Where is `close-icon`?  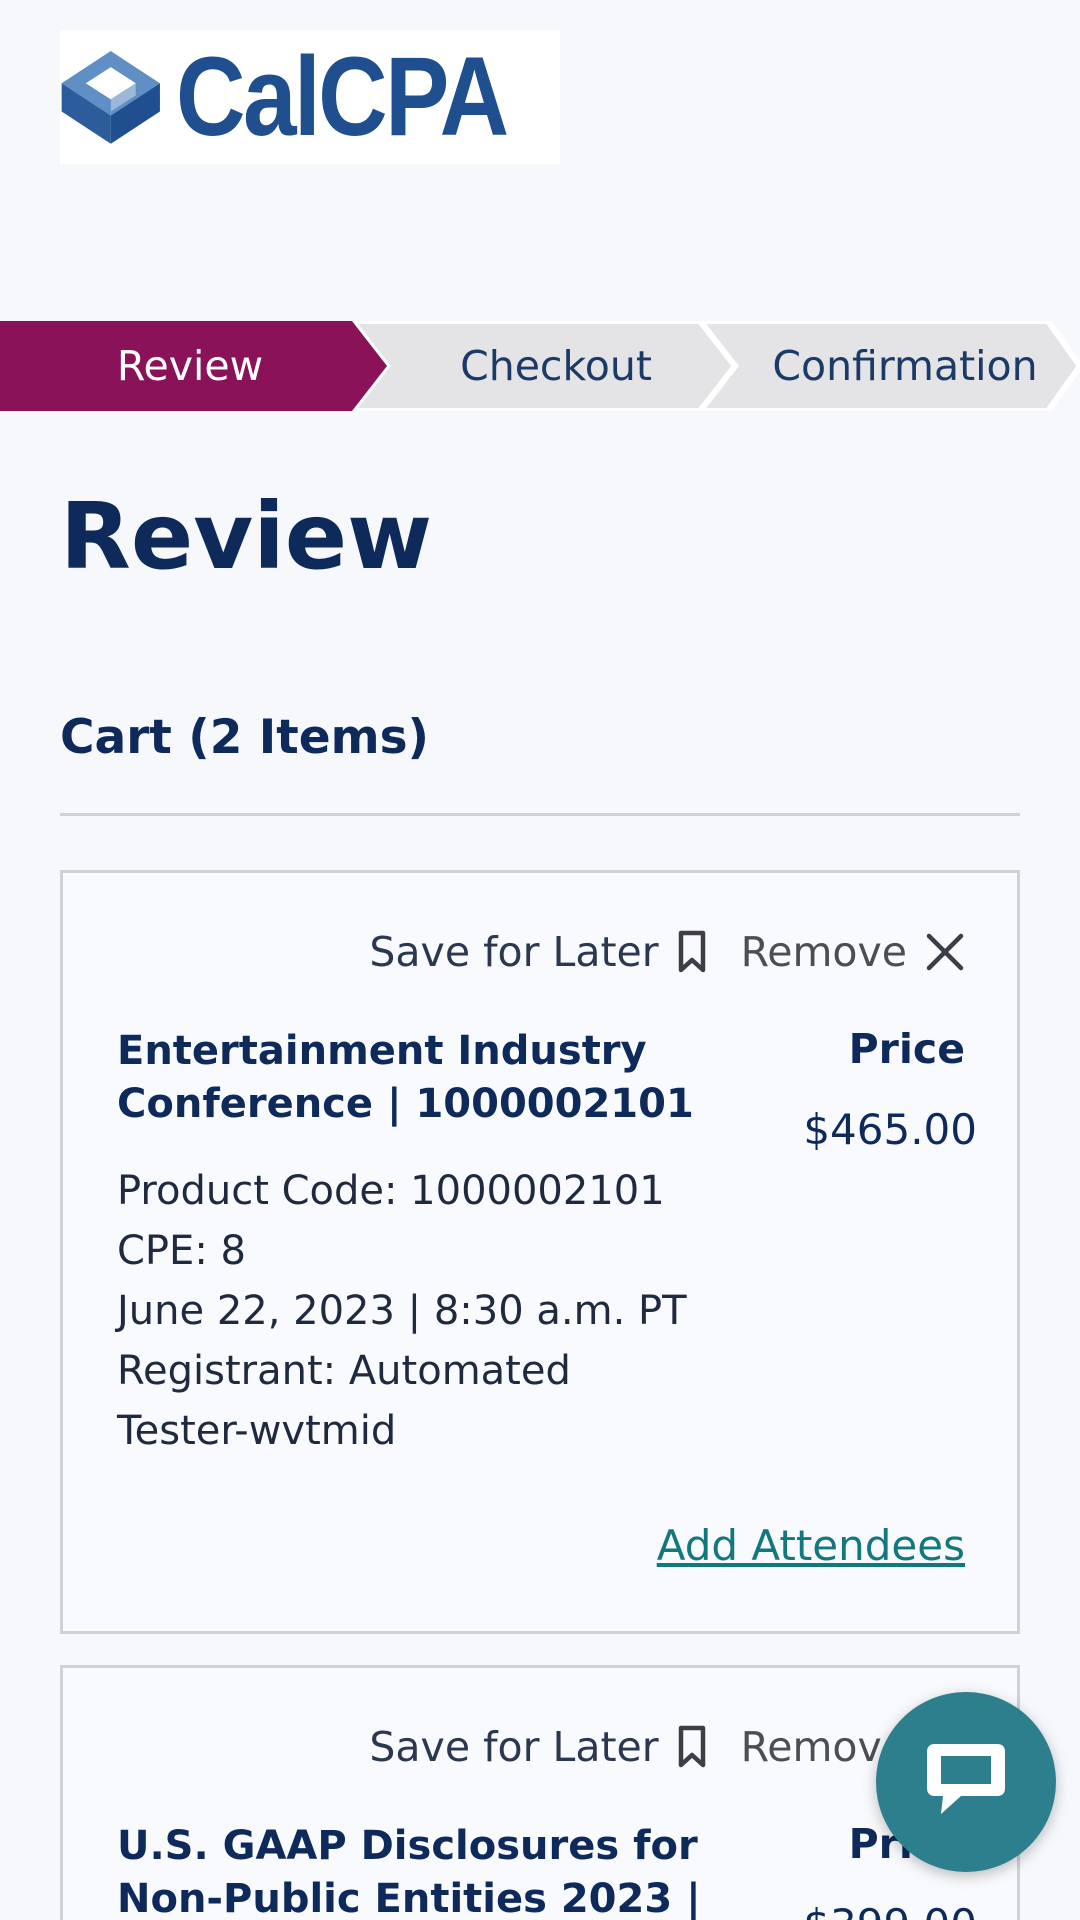
close-icon is located at coordinates (945, 952).